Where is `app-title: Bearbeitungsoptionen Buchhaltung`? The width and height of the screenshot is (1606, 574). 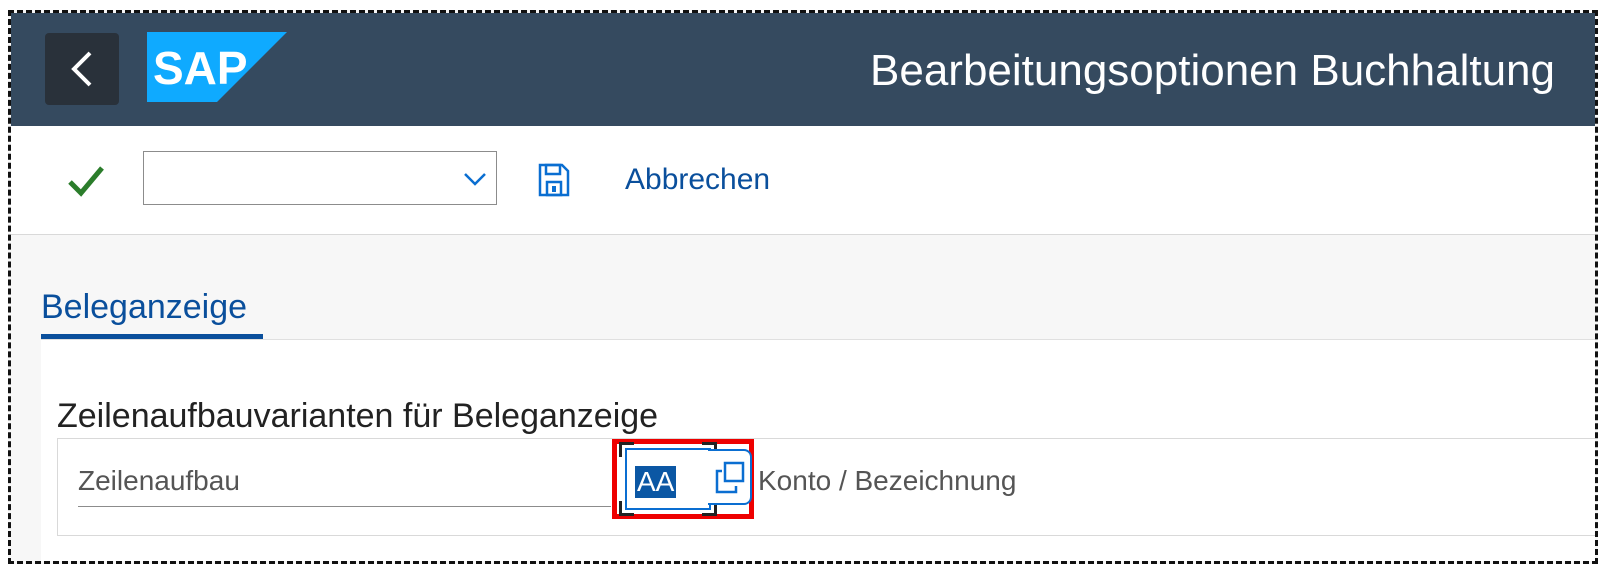 app-title: Bearbeitungsoptionen Buchhaltung is located at coordinates (1212, 70).